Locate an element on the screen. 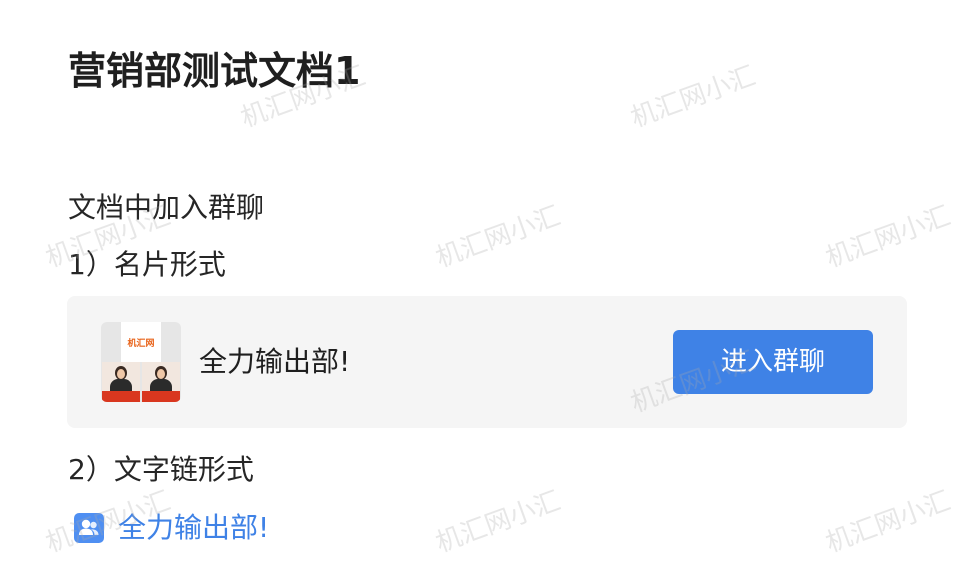 The image size is (960, 582). section-link-label: 2）文字链形式 is located at coordinates (161, 469).